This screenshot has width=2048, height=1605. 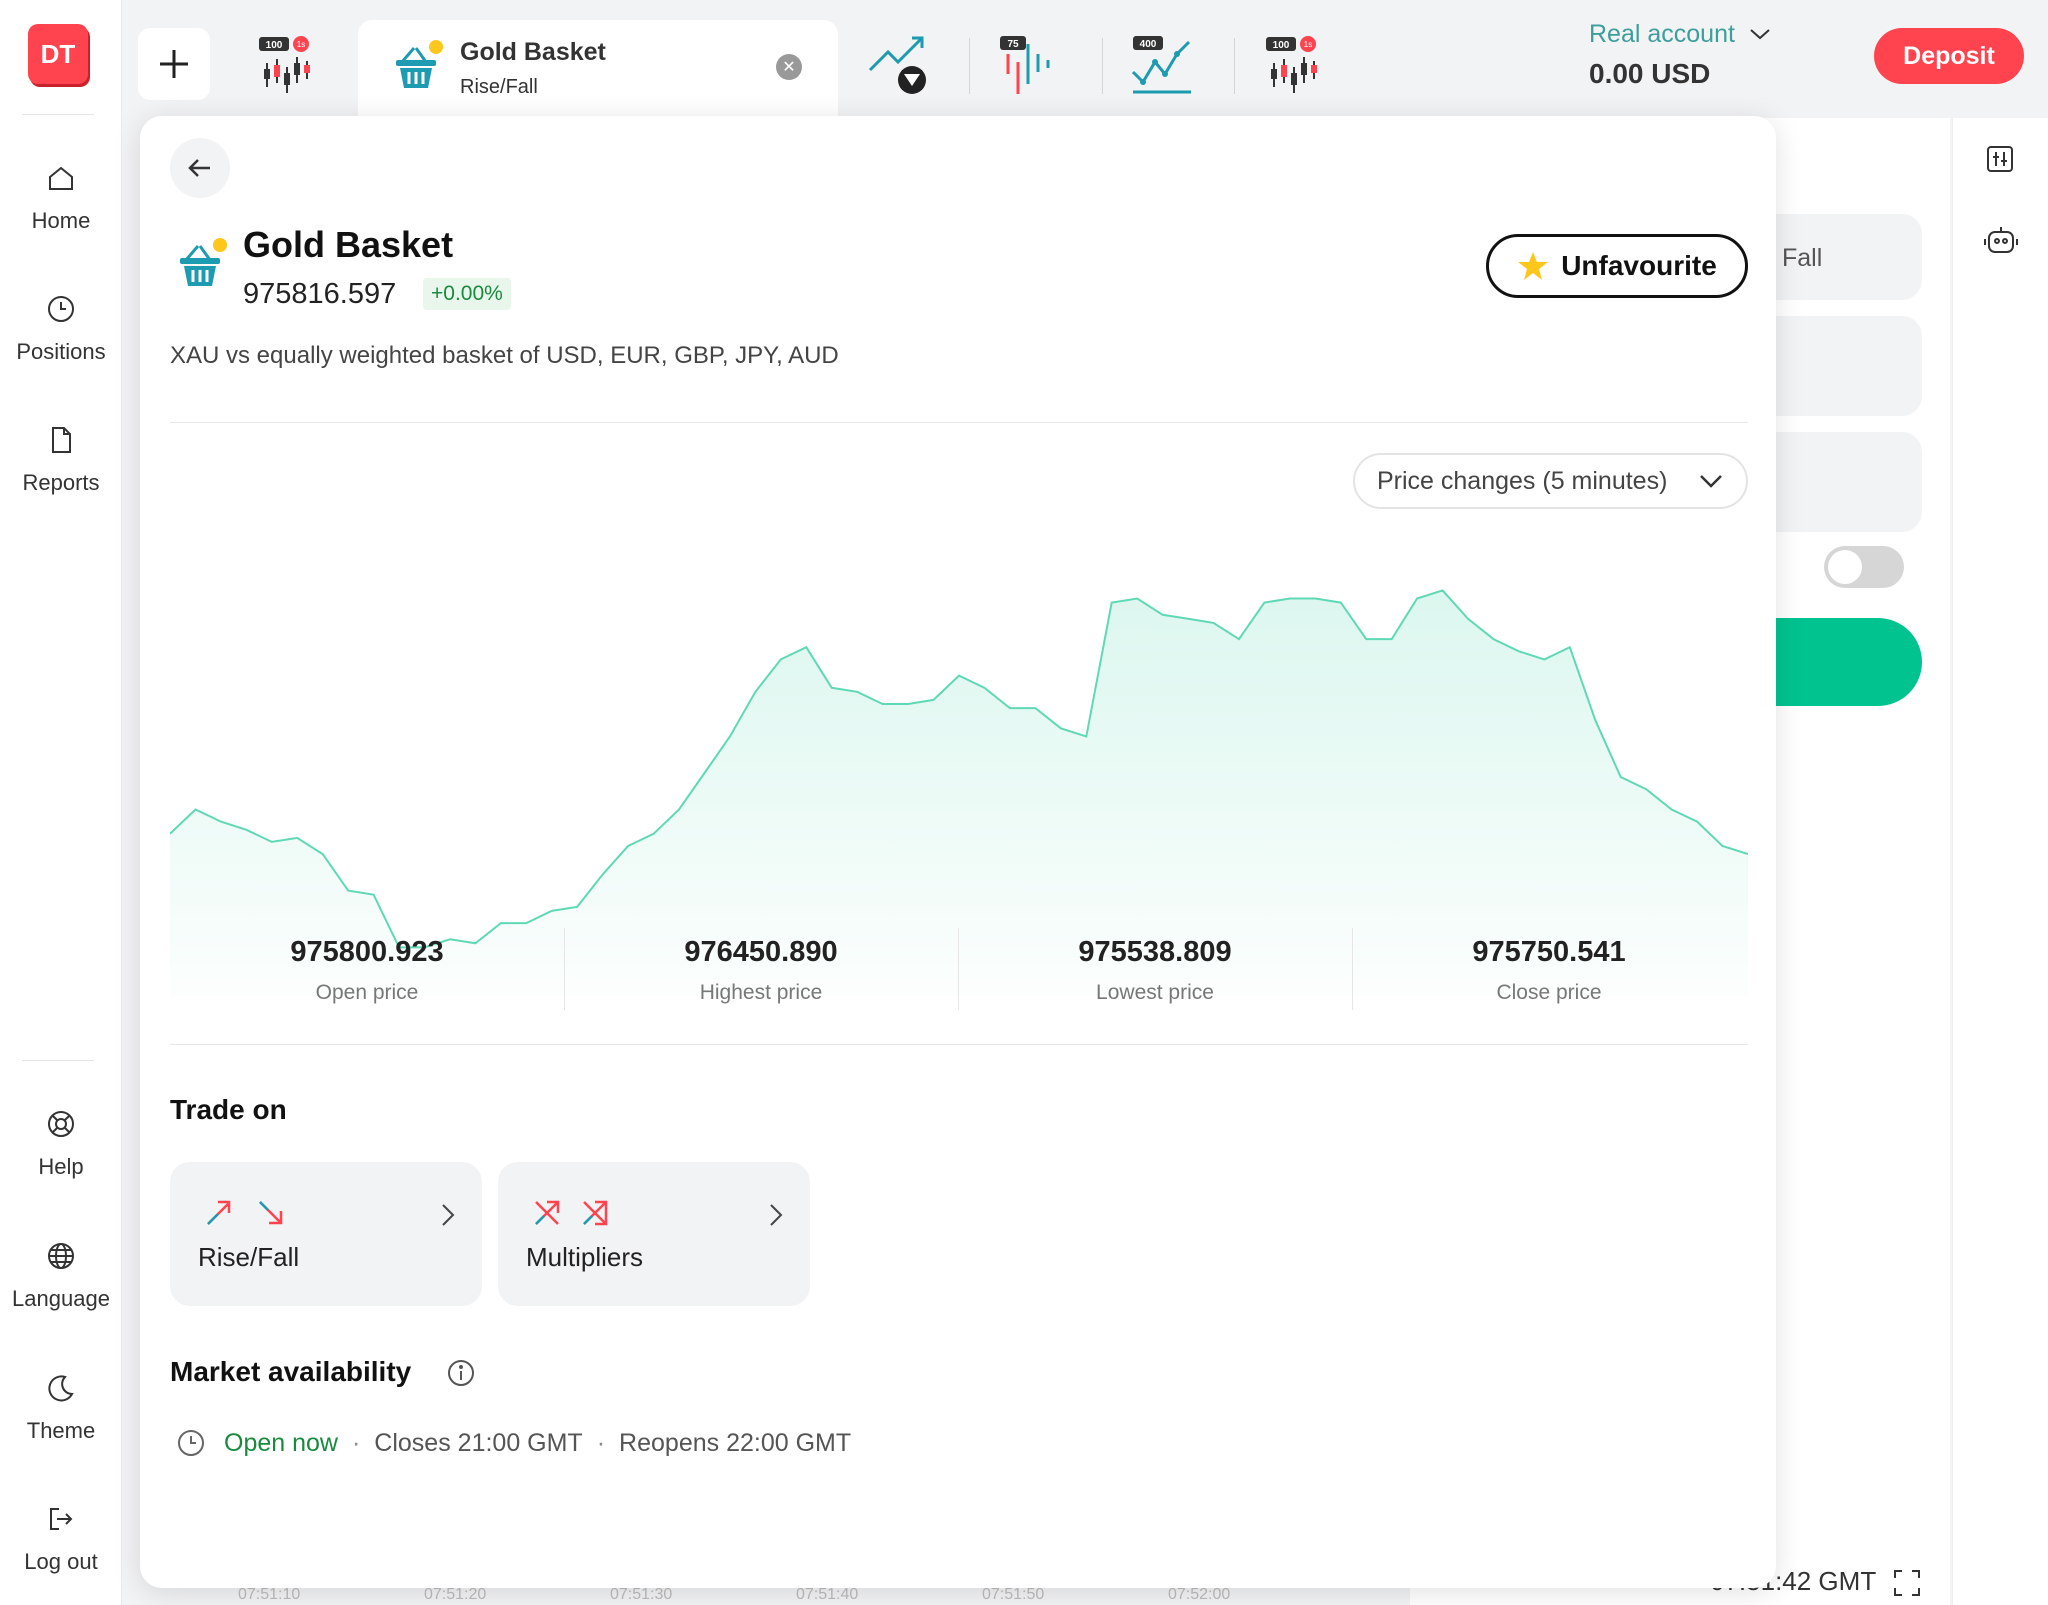 I want to click on close-icon: ✕, so click(x=789, y=67).